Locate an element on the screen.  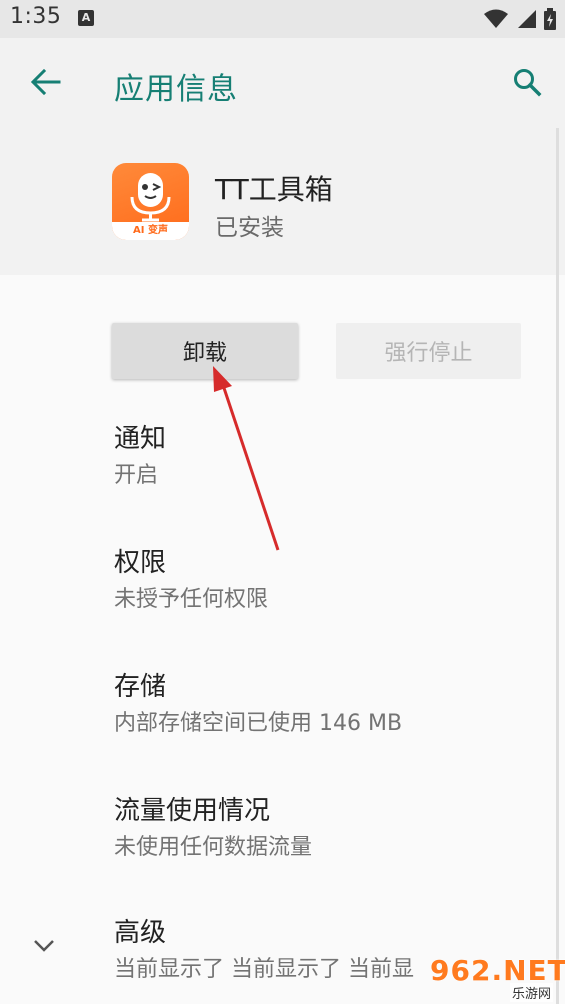
search-icon is located at coordinates (528, 83).